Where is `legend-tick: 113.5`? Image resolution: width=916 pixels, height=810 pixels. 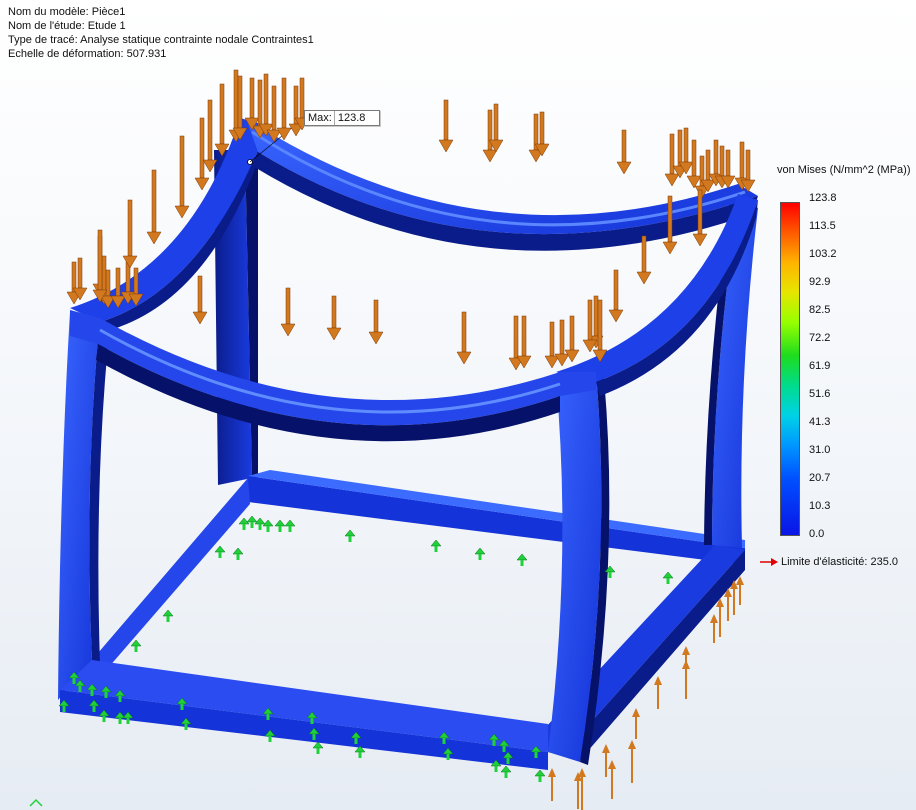
legend-tick: 113.5 is located at coordinates (822, 226).